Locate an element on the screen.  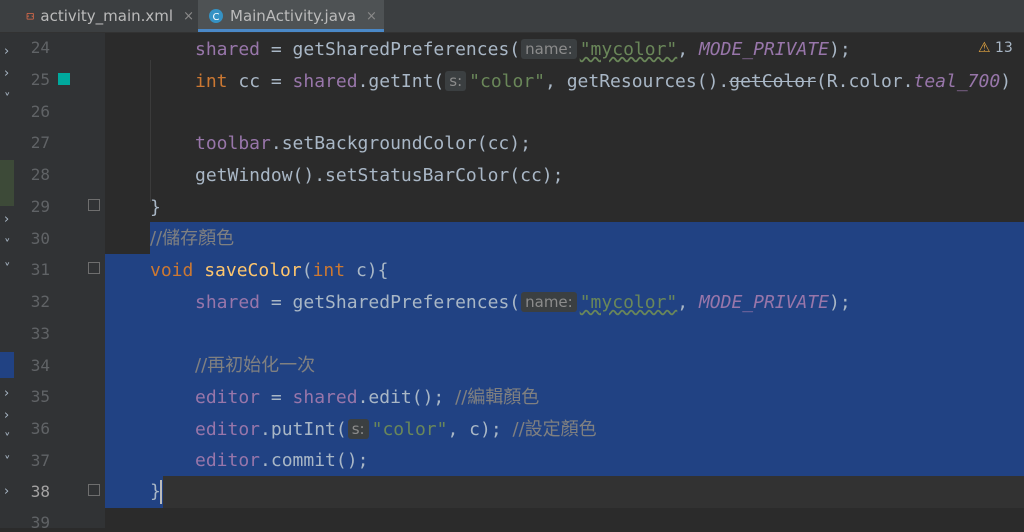
line-number: 32 is located at coordinates (40, 301).